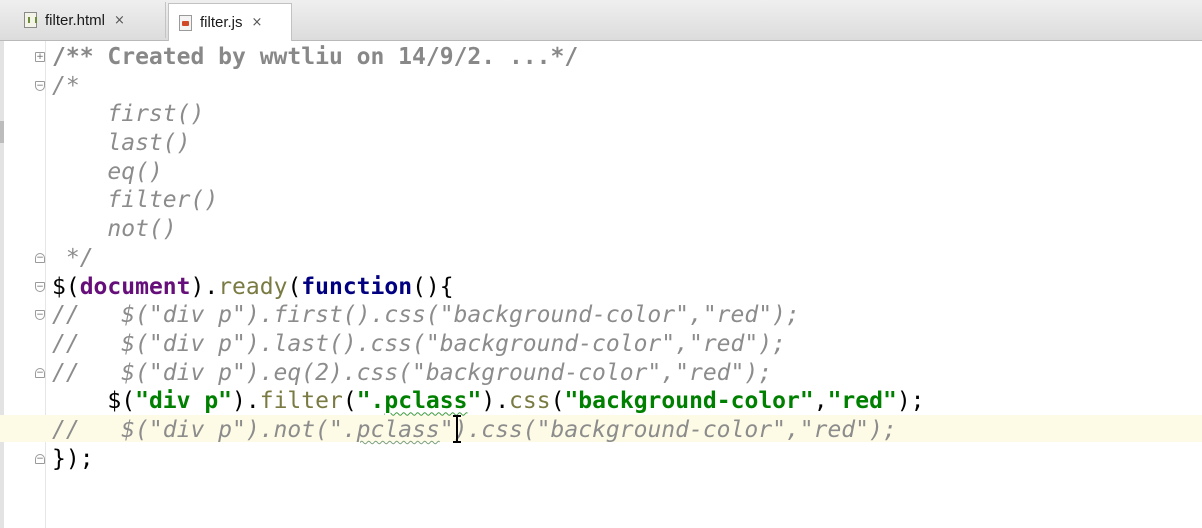  Describe the element at coordinates (40, 57) in the screenshot. I see `fold-expand-icon: +` at that location.